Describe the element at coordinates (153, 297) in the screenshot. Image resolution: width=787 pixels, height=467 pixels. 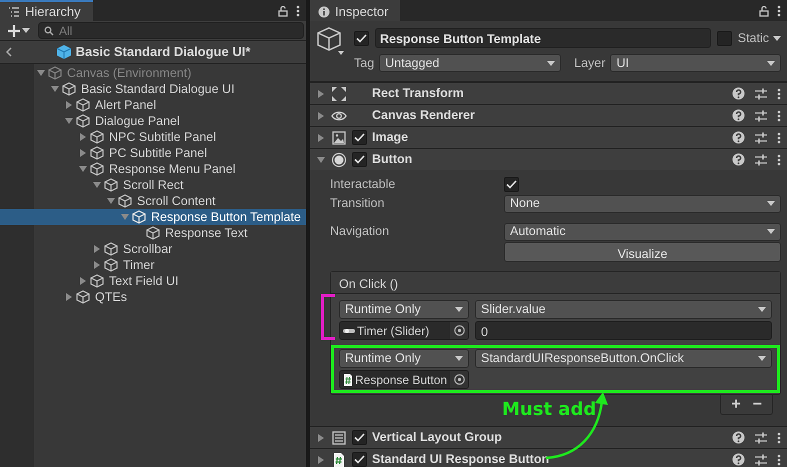
I see `tree-item: QTEs` at that location.